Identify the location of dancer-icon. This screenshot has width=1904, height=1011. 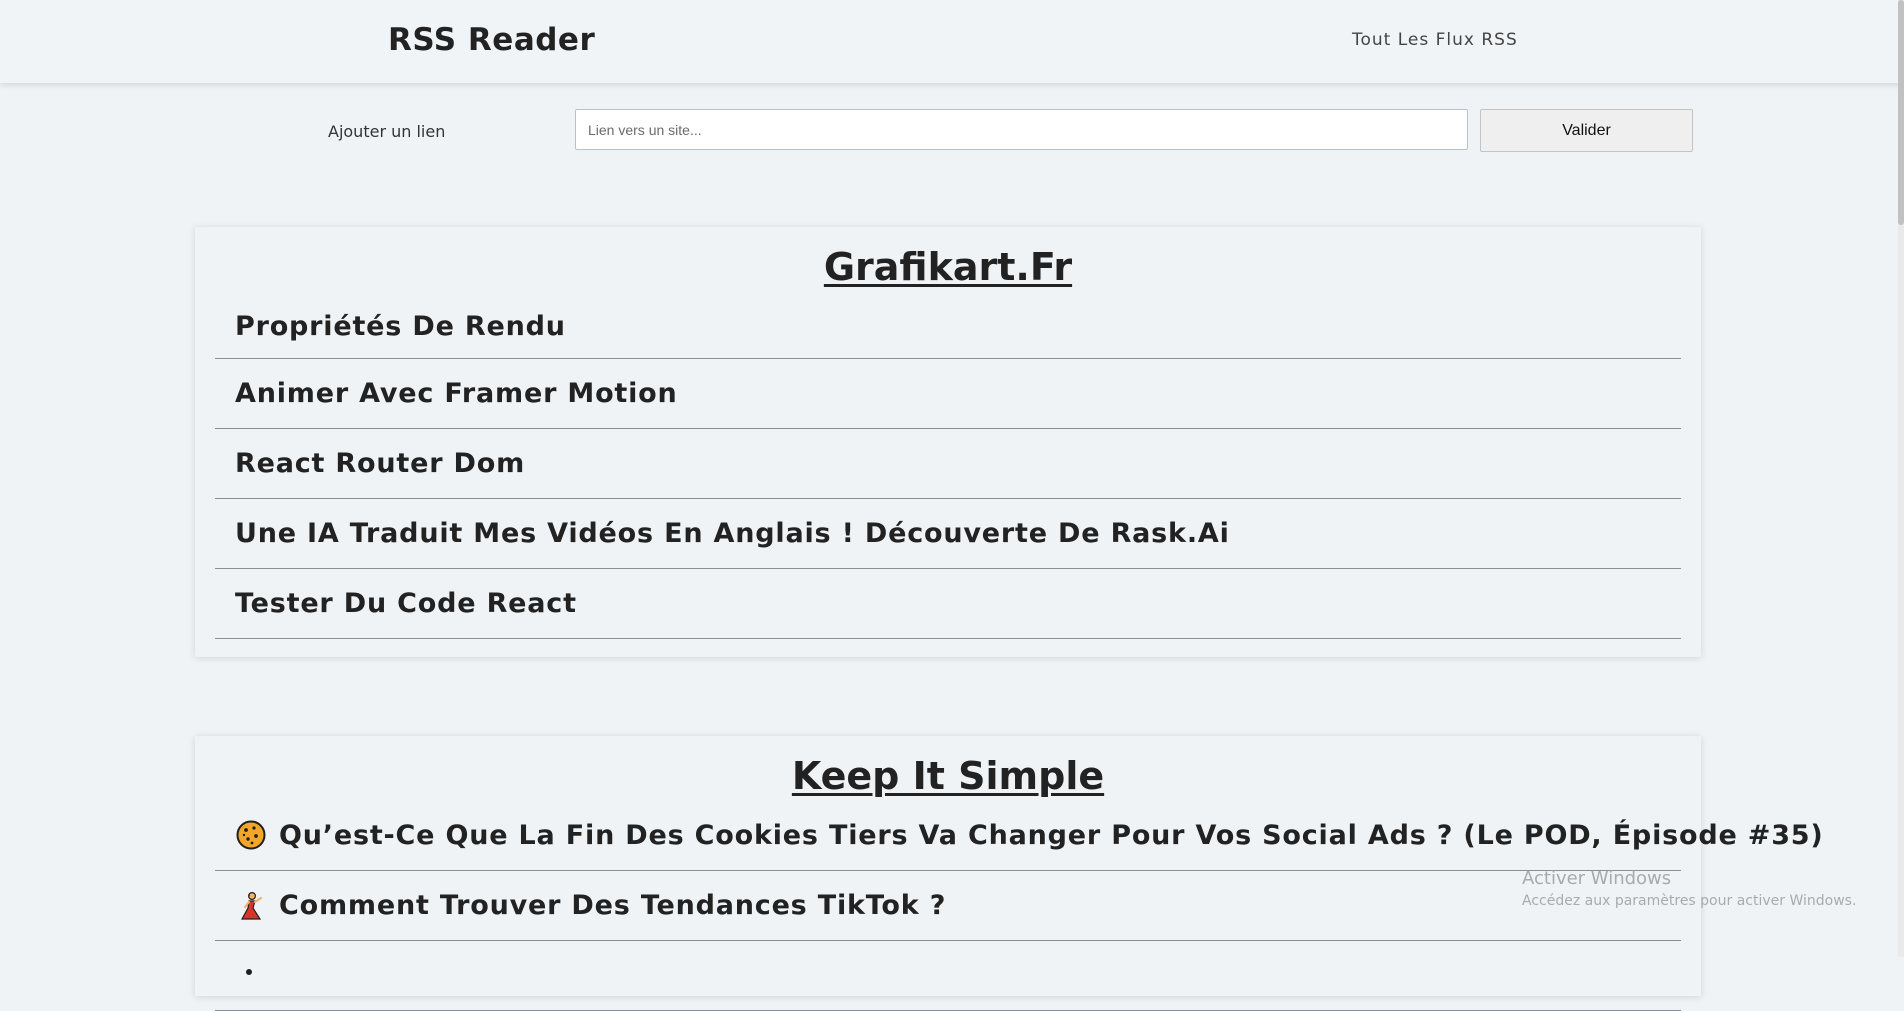
(251, 905).